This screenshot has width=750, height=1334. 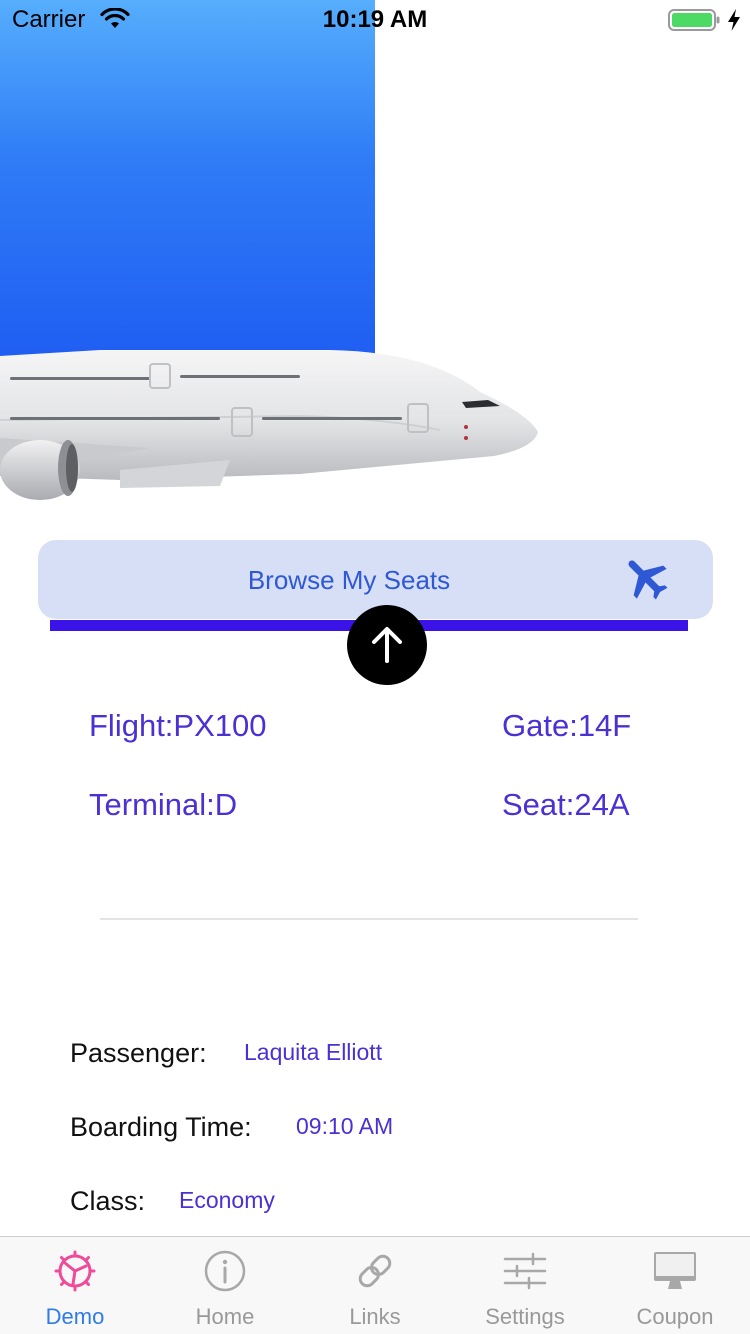 I want to click on boarding-time-label: Boarding Time:, so click(x=161, y=1127).